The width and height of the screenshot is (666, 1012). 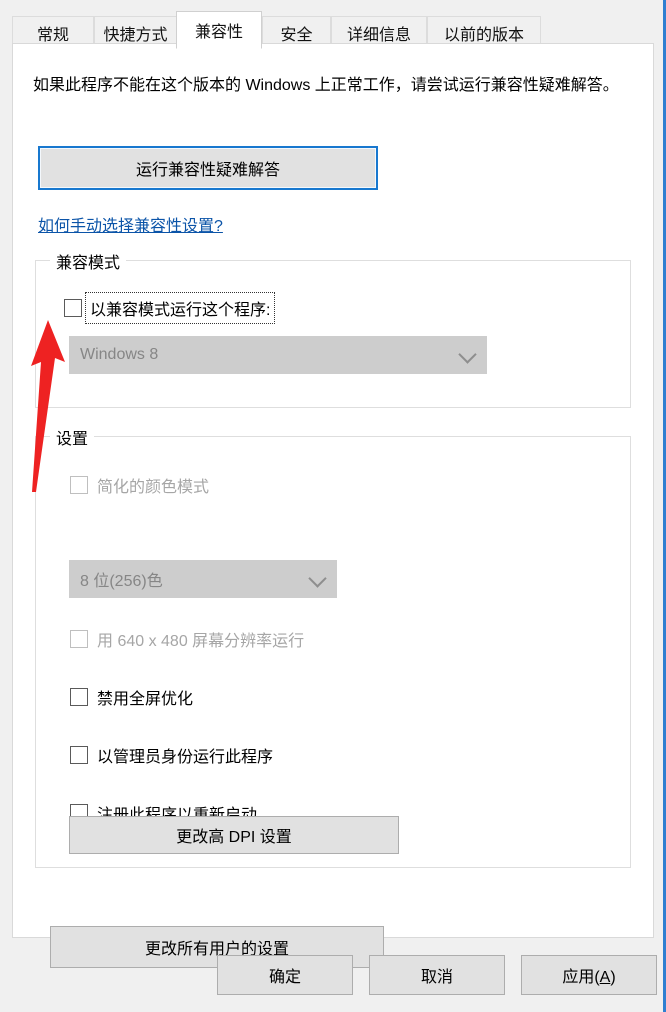 What do you see at coordinates (145, 699) in the screenshot?
I see `disable-fullscreen-optimizations-label: 禁用全屏优化` at bounding box center [145, 699].